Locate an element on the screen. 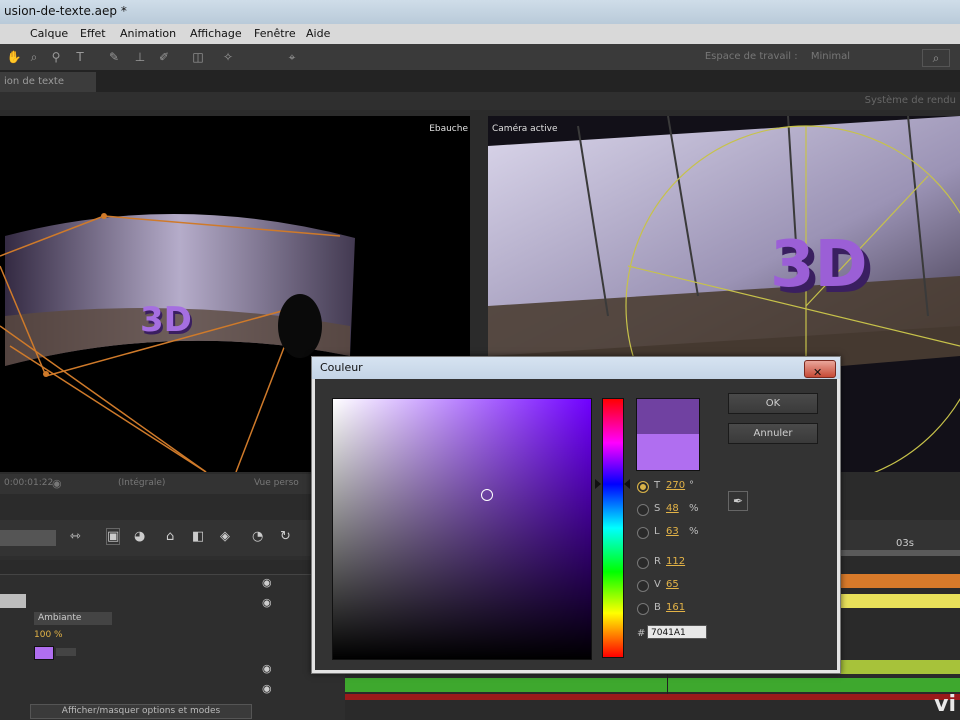 This screenshot has height=720, width=960. menu-animation: Animation is located at coordinates (148, 33).